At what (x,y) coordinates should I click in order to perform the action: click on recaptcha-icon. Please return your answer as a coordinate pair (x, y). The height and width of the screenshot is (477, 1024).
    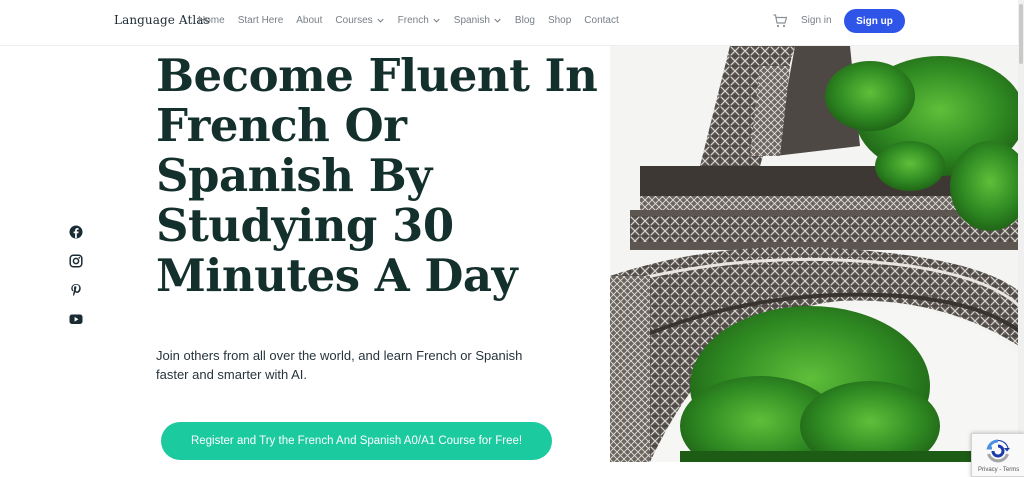
    Looking at the image, I should click on (998, 451).